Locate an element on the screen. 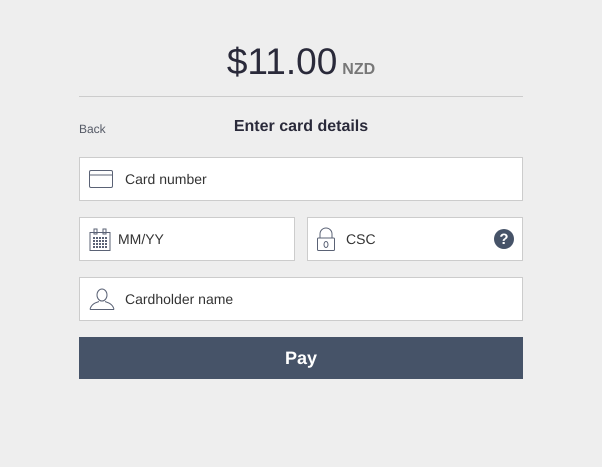 Image resolution: width=602 pixels, height=467 pixels. input-field: MM/YY is located at coordinates (187, 239).